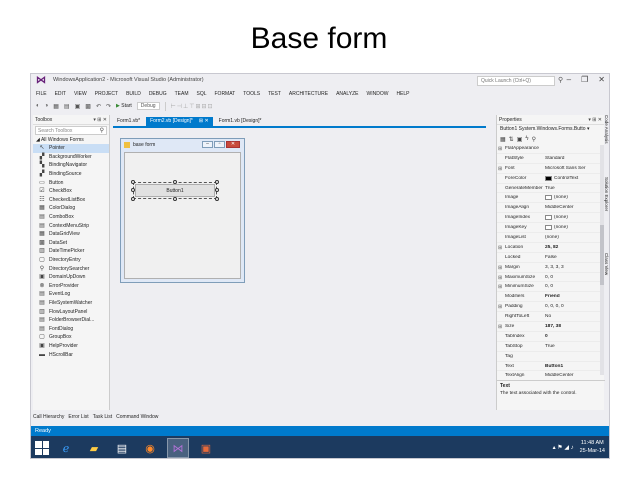 This screenshot has width=638, height=478. Describe the element at coordinates (78, 106) in the screenshot. I see `save-icon: ▣` at that location.